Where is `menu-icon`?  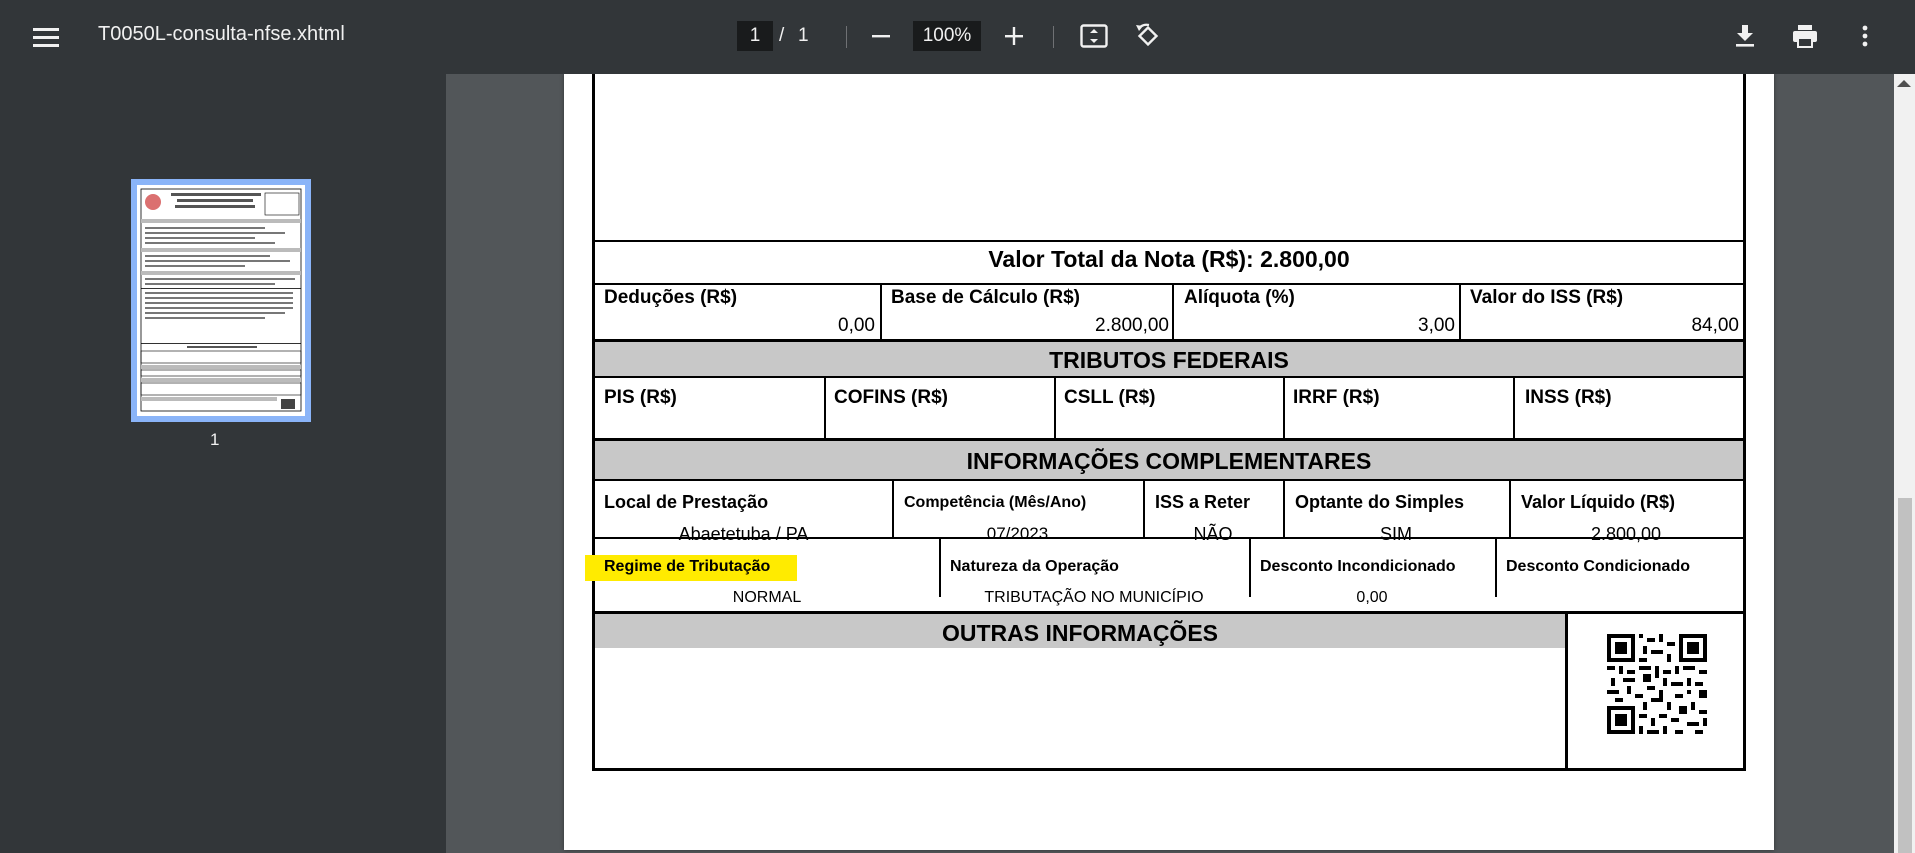 menu-icon is located at coordinates (46, 37).